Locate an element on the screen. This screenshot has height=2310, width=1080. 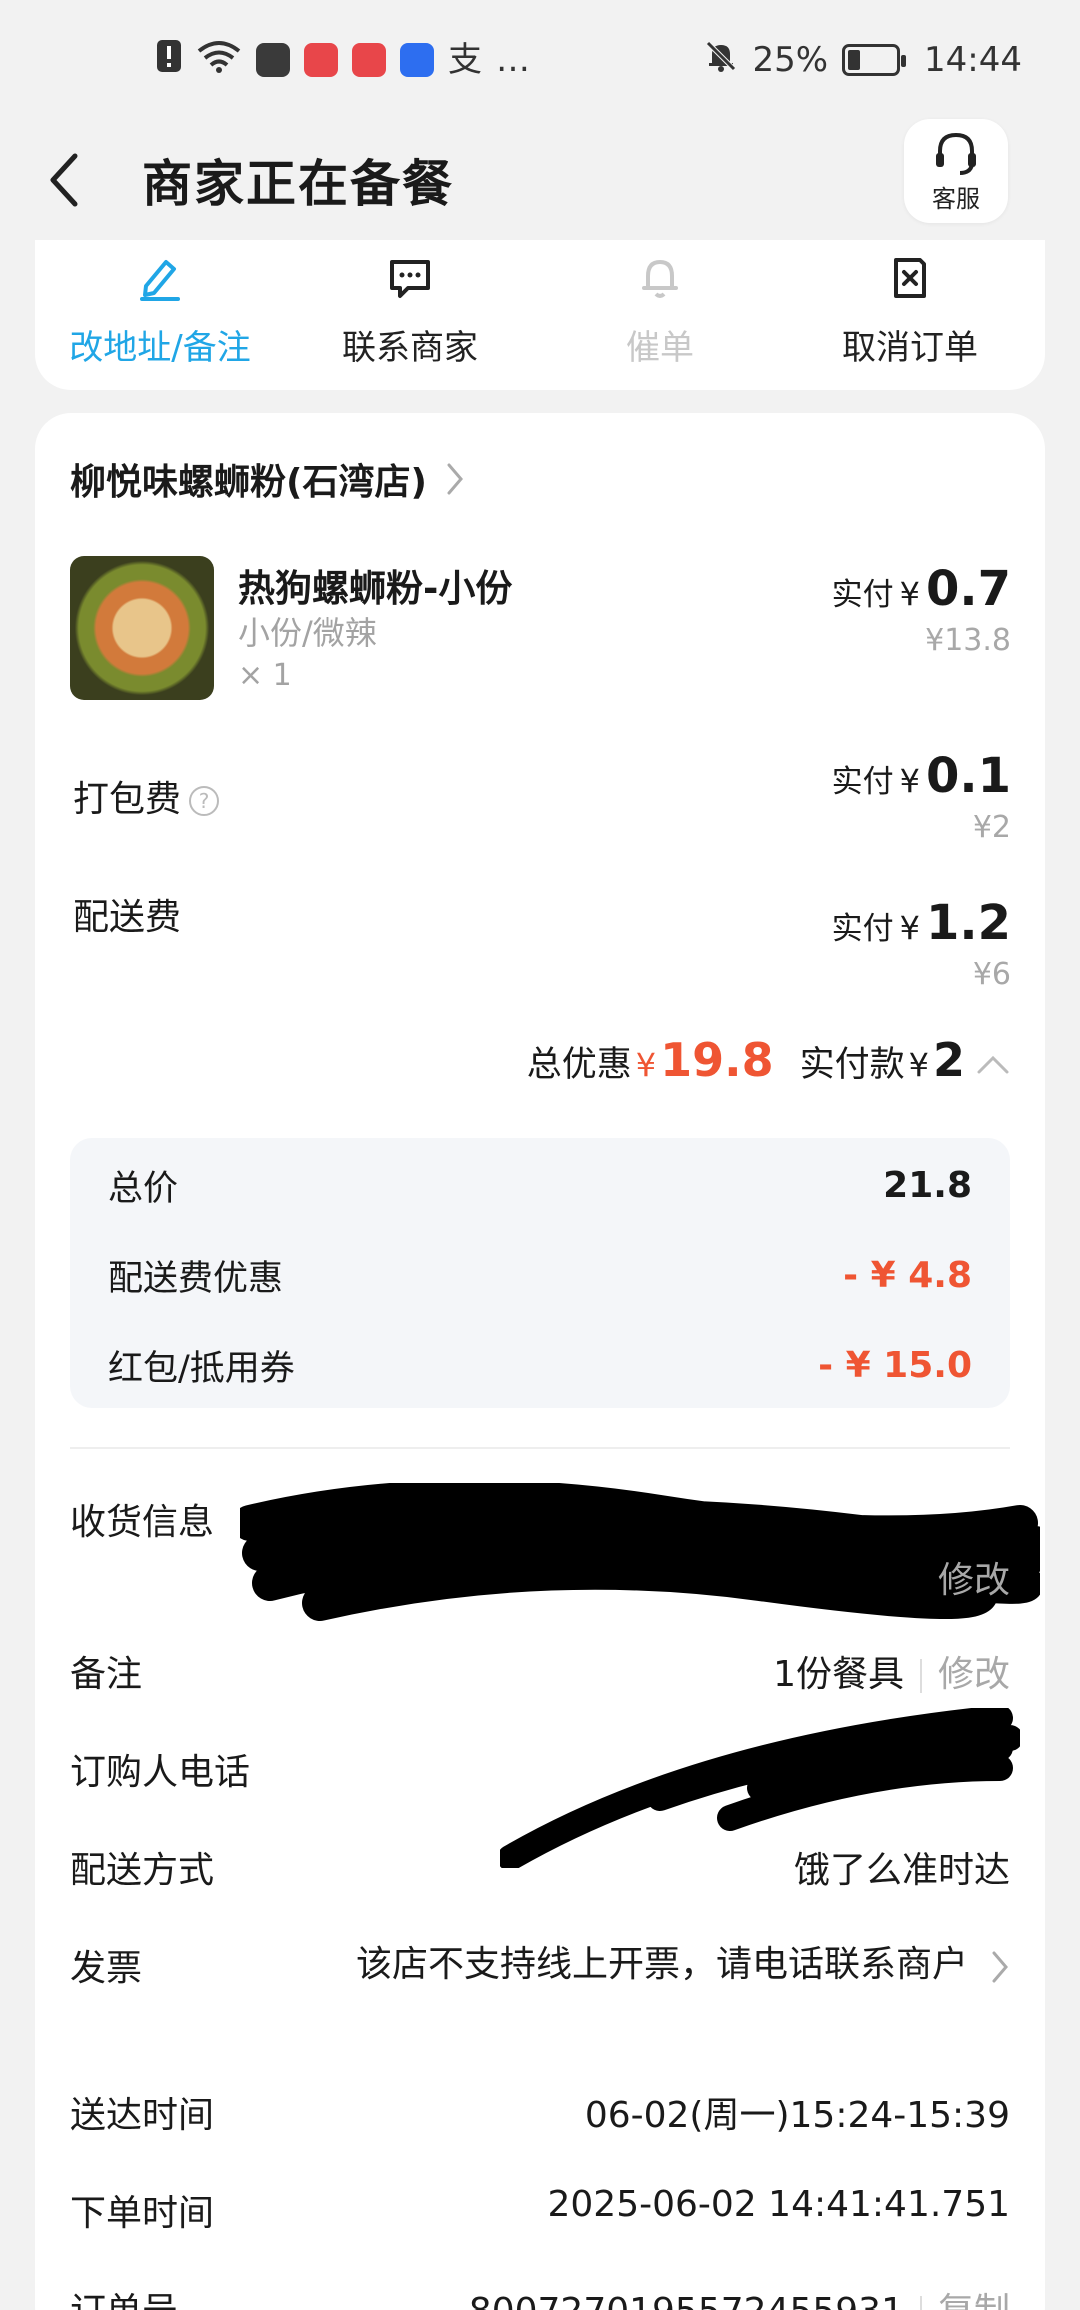
alert-icon is located at coordinates (169, 60).